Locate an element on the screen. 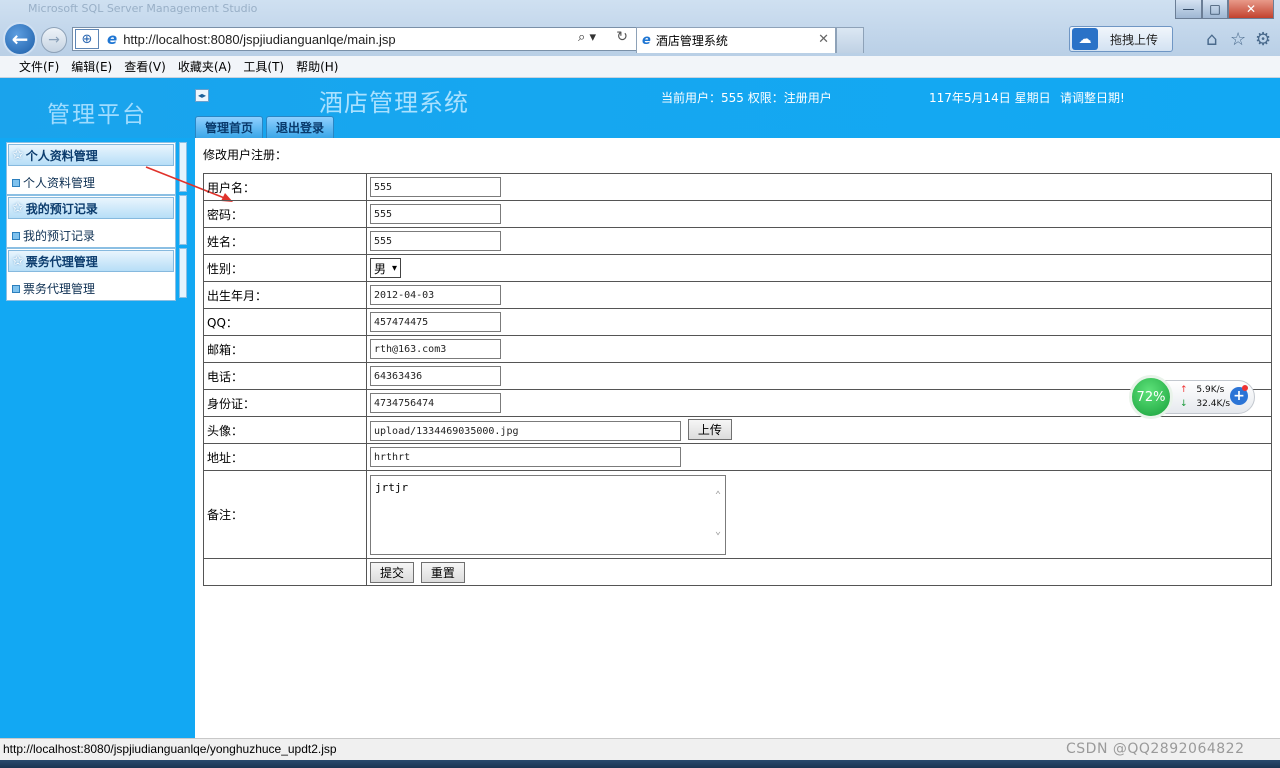 The width and height of the screenshot is (1280, 768). id-card-field is located at coordinates (435, 403).